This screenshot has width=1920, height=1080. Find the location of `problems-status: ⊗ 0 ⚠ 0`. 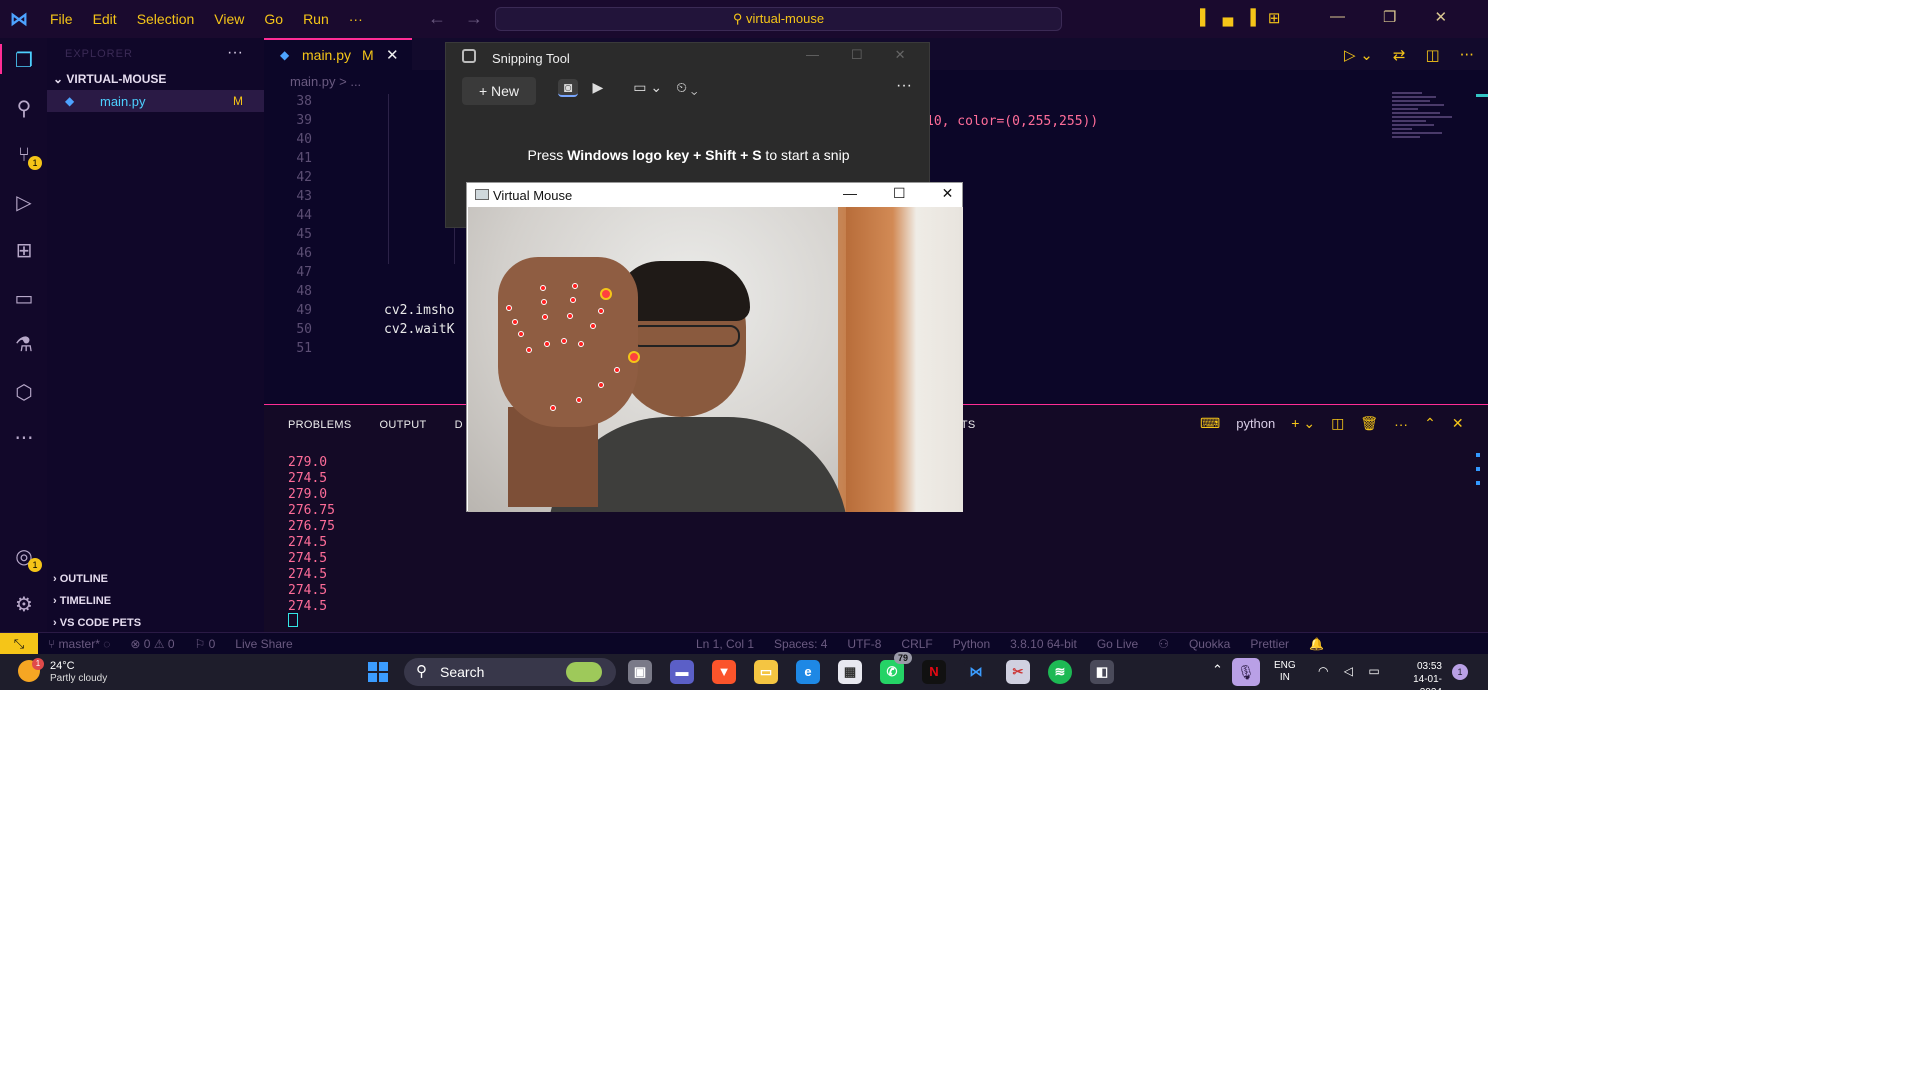

problems-status: ⊗ 0 ⚠ 0 is located at coordinates (152, 644).